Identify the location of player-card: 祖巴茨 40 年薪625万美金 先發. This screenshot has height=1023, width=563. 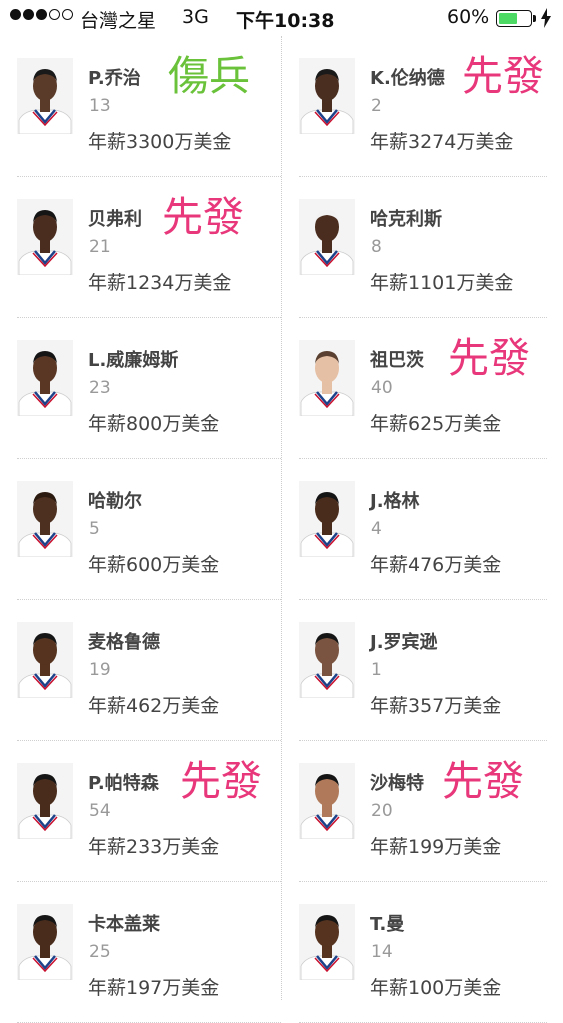
(422, 388).